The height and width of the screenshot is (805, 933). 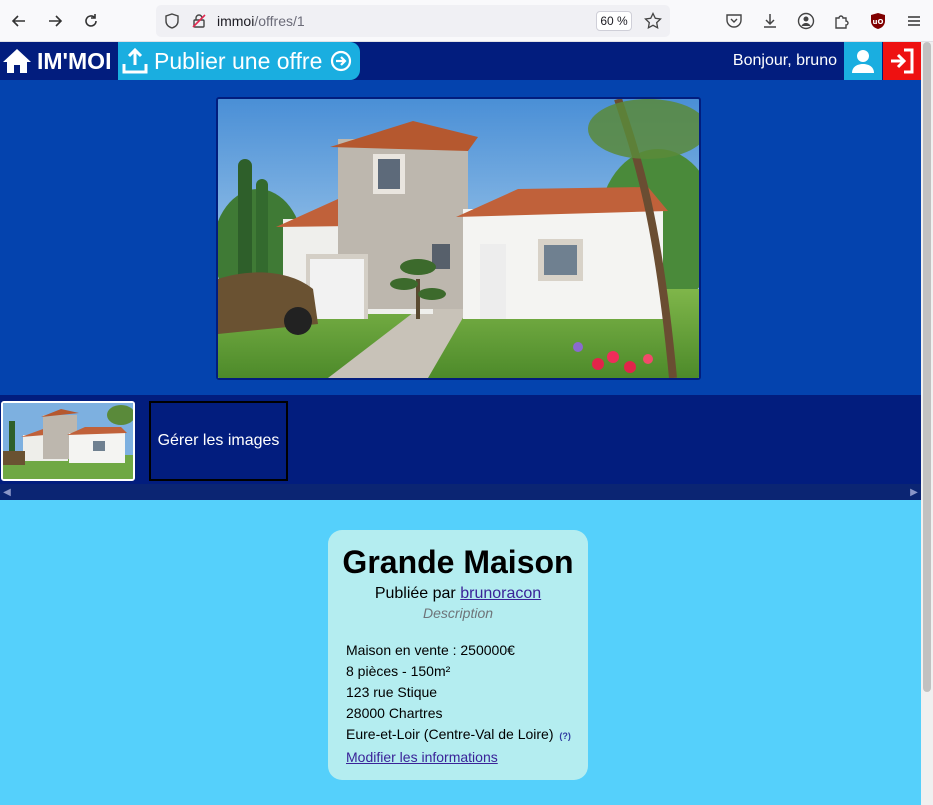 What do you see at coordinates (19, 21) in the screenshot?
I see `back-icon` at bounding box center [19, 21].